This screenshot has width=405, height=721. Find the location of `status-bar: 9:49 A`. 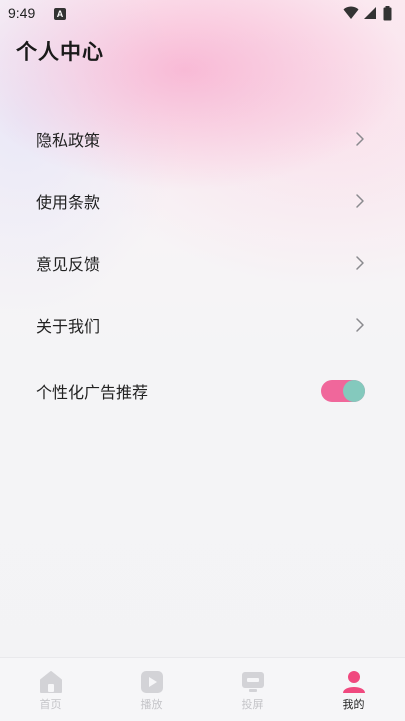

status-bar: 9:49 A is located at coordinates (202, 14).